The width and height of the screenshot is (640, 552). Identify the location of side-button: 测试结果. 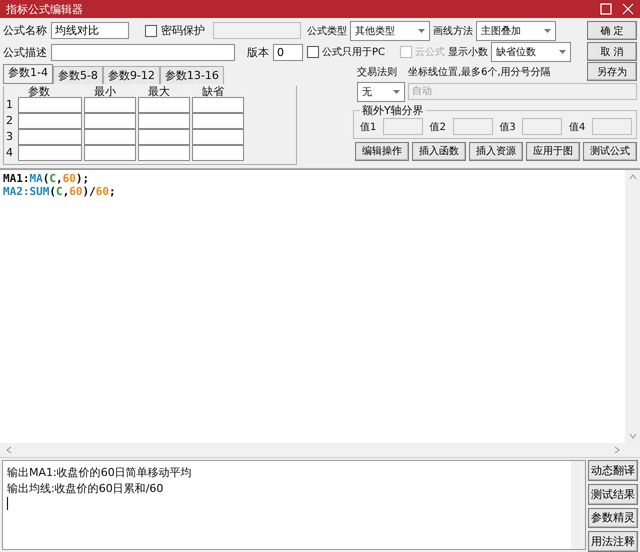
(613, 494).